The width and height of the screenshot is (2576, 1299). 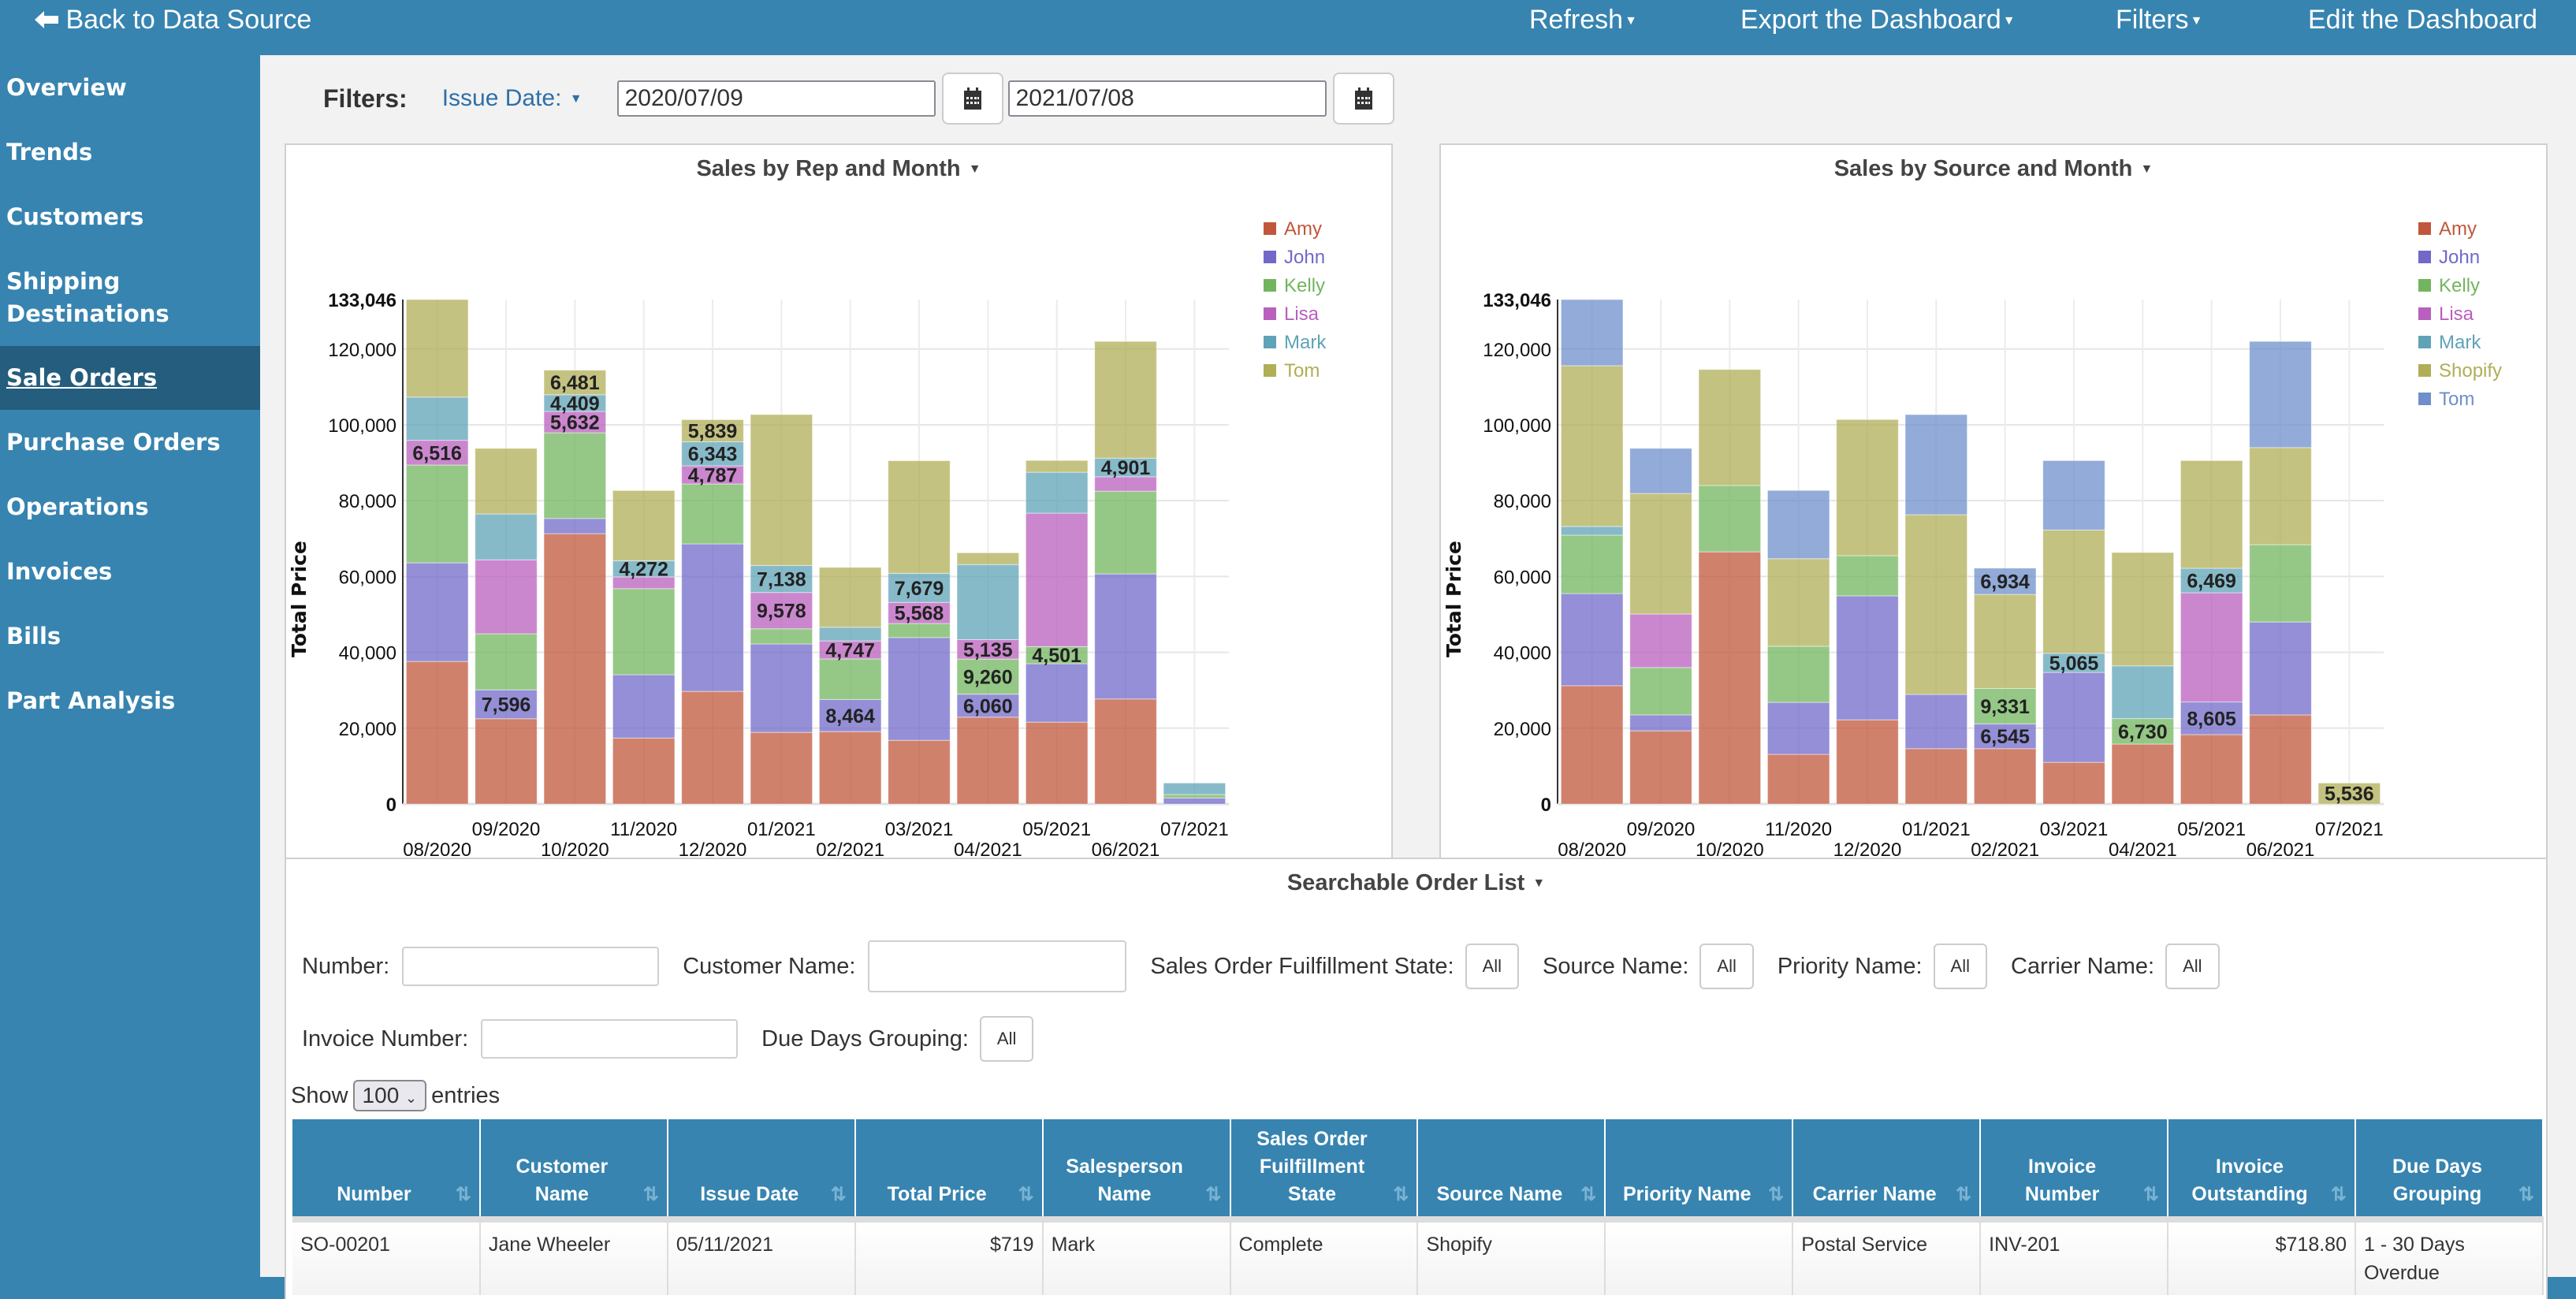 I want to click on priority-name-filter-select: All, so click(x=1960, y=966).